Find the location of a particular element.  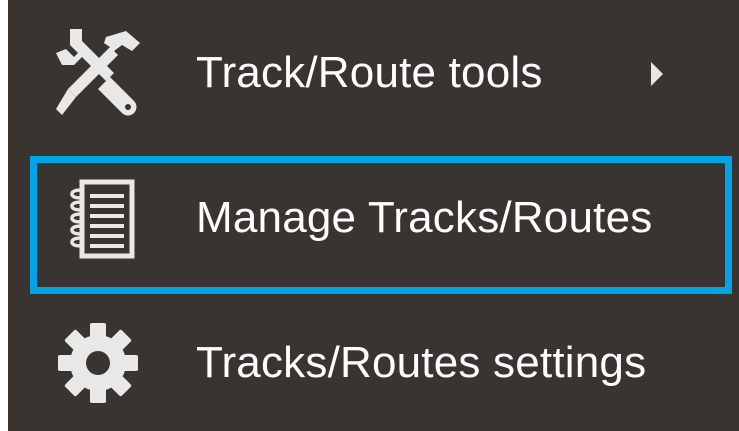

menu-item-label: Manage Tracks/Routes is located at coordinates (424, 217).